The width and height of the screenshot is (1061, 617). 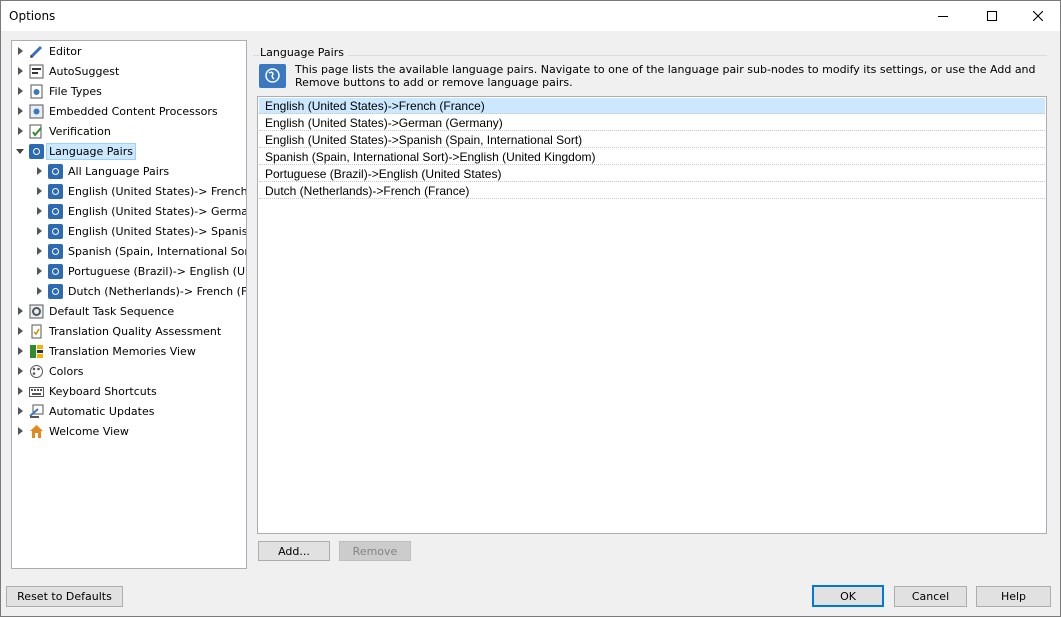 What do you see at coordinates (157, 291) in the screenshot?
I see `tree-subitem-label: Dutch (Netherlands)-> French (Fra` at bounding box center [157, 291].